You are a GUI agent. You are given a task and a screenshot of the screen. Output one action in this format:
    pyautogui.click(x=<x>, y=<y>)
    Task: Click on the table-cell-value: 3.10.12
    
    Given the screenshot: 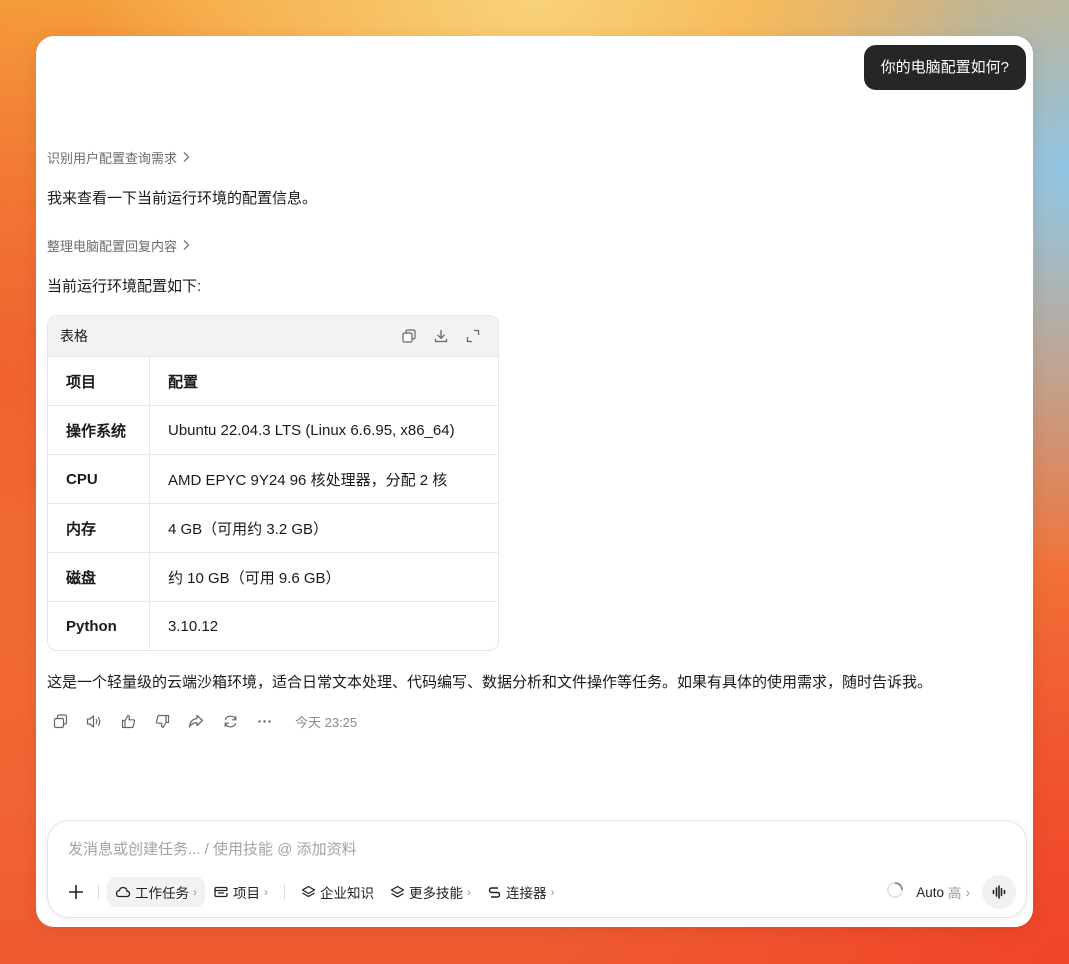 What is the action you would take?
    pyautogui.click(x=193, y=626)
    